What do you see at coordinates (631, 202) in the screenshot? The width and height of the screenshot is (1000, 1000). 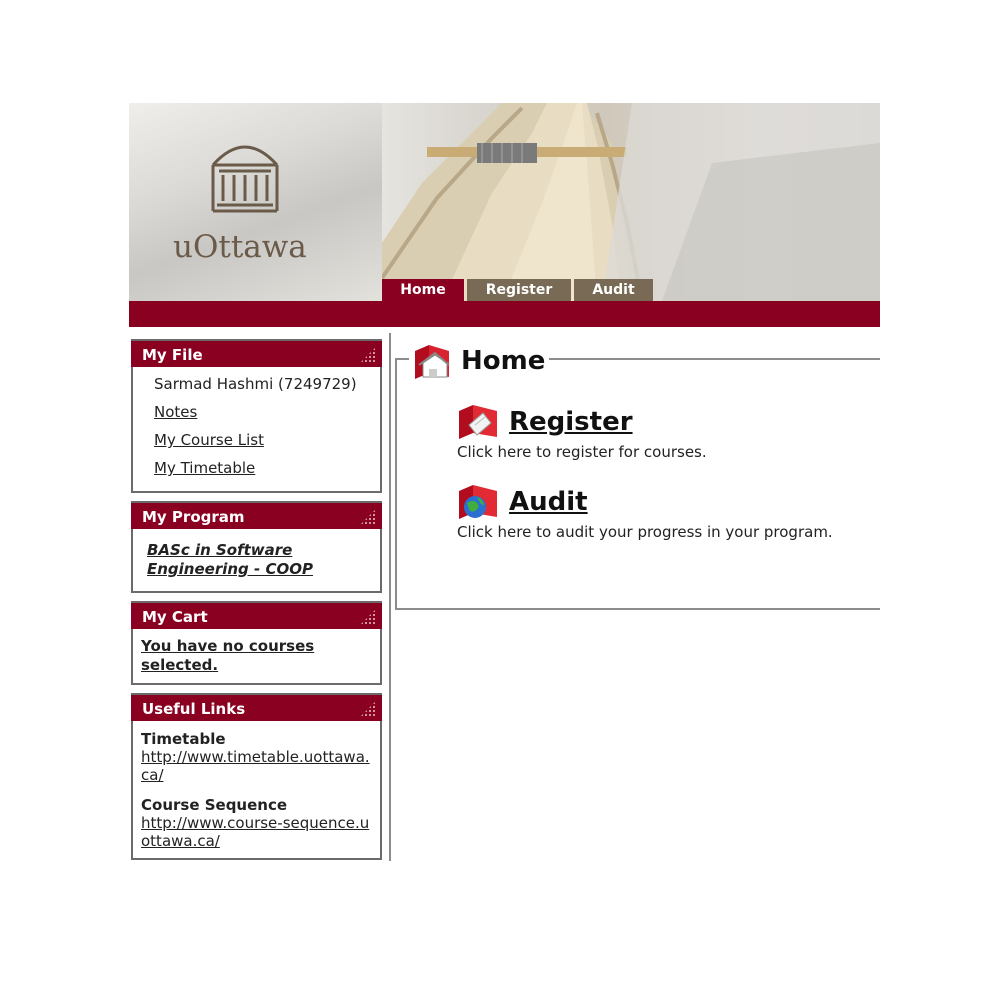 I see `canoe-photo` at bounding box center [631, 202].